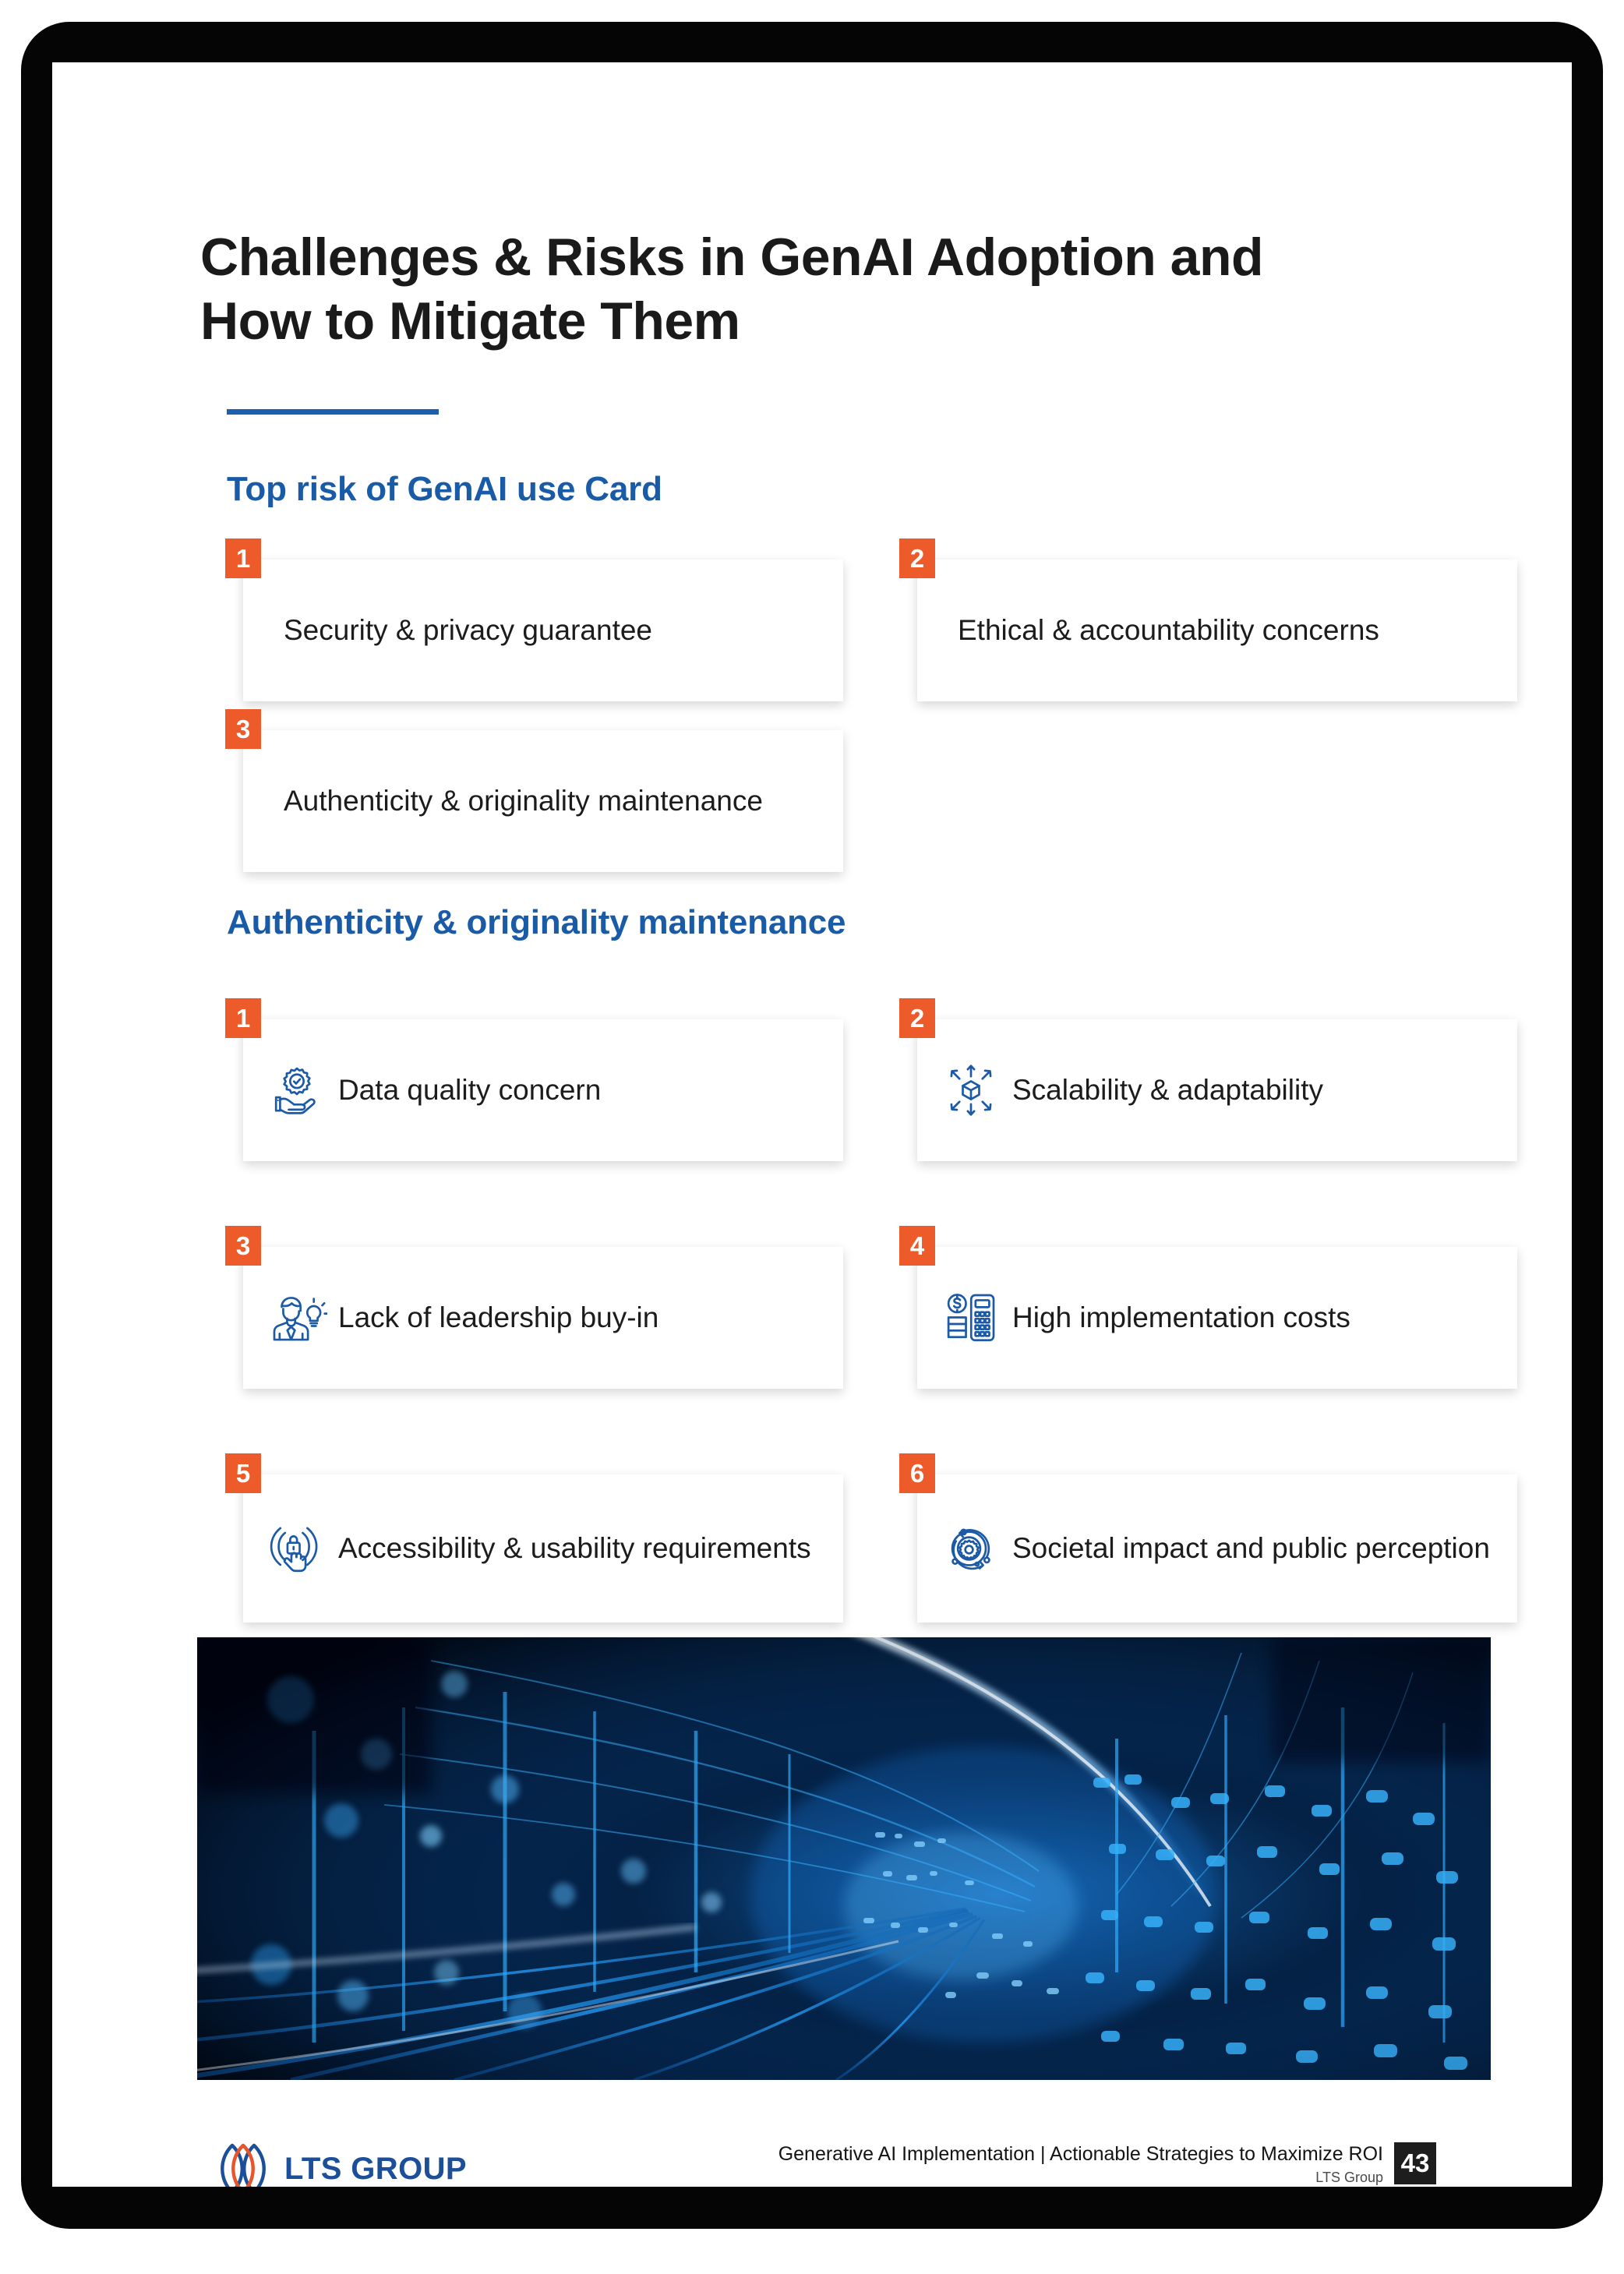 The width and height of the screenshot is (1624, 2274). I want to click on authenticity-card-4: 4 High implementation costs, so click(1208, 1307).